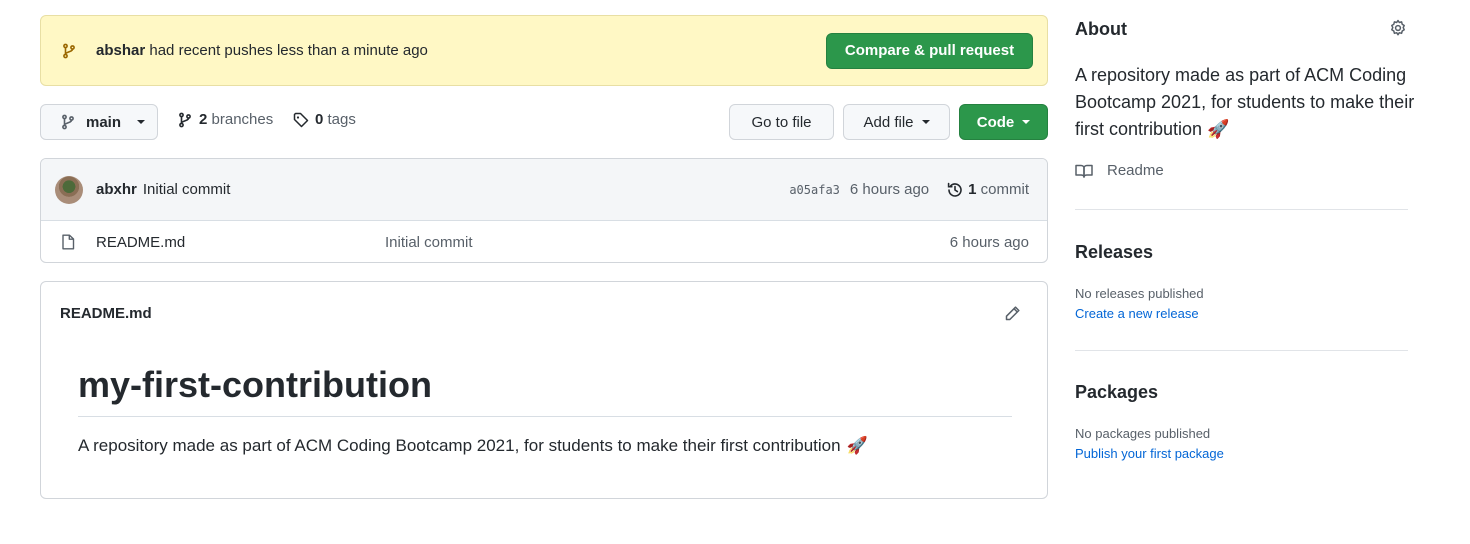 The image size is (1470, 544). Describe the element at coordinates (319, 119) in the screenshot. I see `tags-count: 0` at that location.